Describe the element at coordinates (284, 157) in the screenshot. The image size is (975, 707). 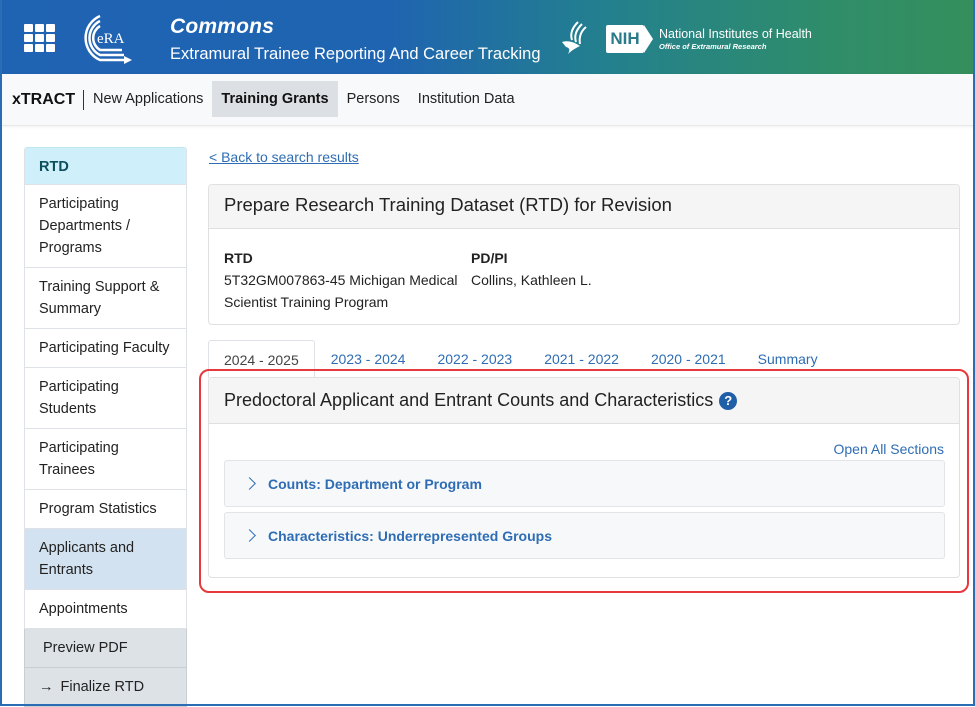
I see `back-to-search-link: < Back to search results` at that location.